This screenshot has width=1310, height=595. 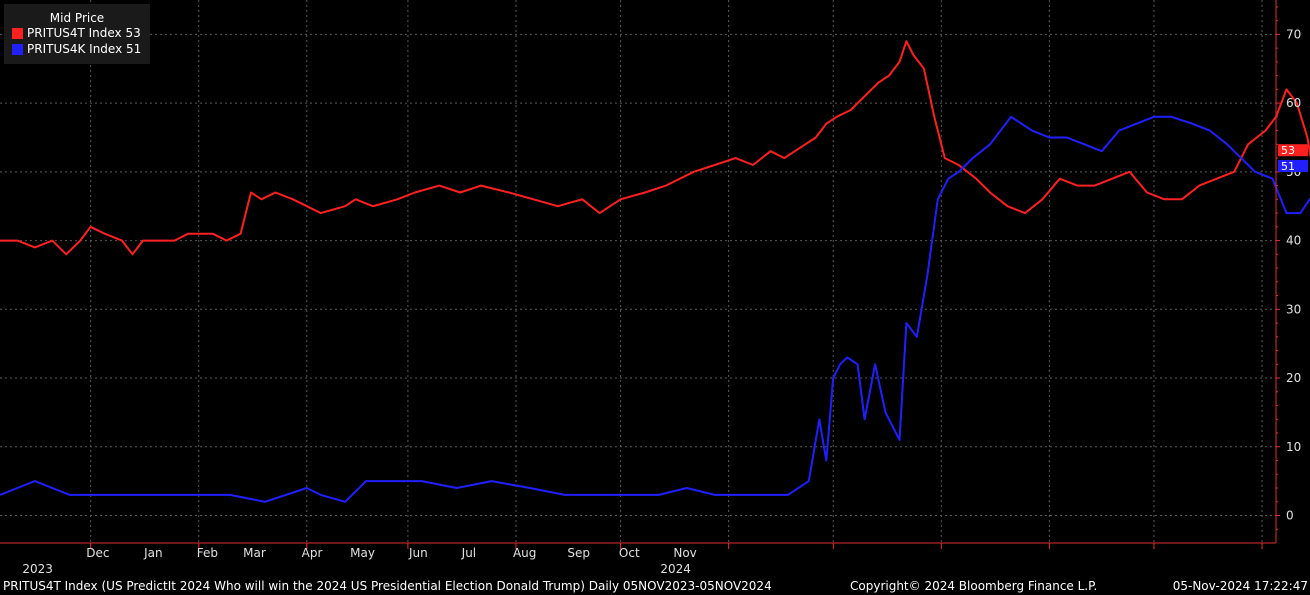 What do you see at coordinates (1293, 447) in the screenshot?
I see `y-tick-label: 10` at bounding box center [1293, 447].